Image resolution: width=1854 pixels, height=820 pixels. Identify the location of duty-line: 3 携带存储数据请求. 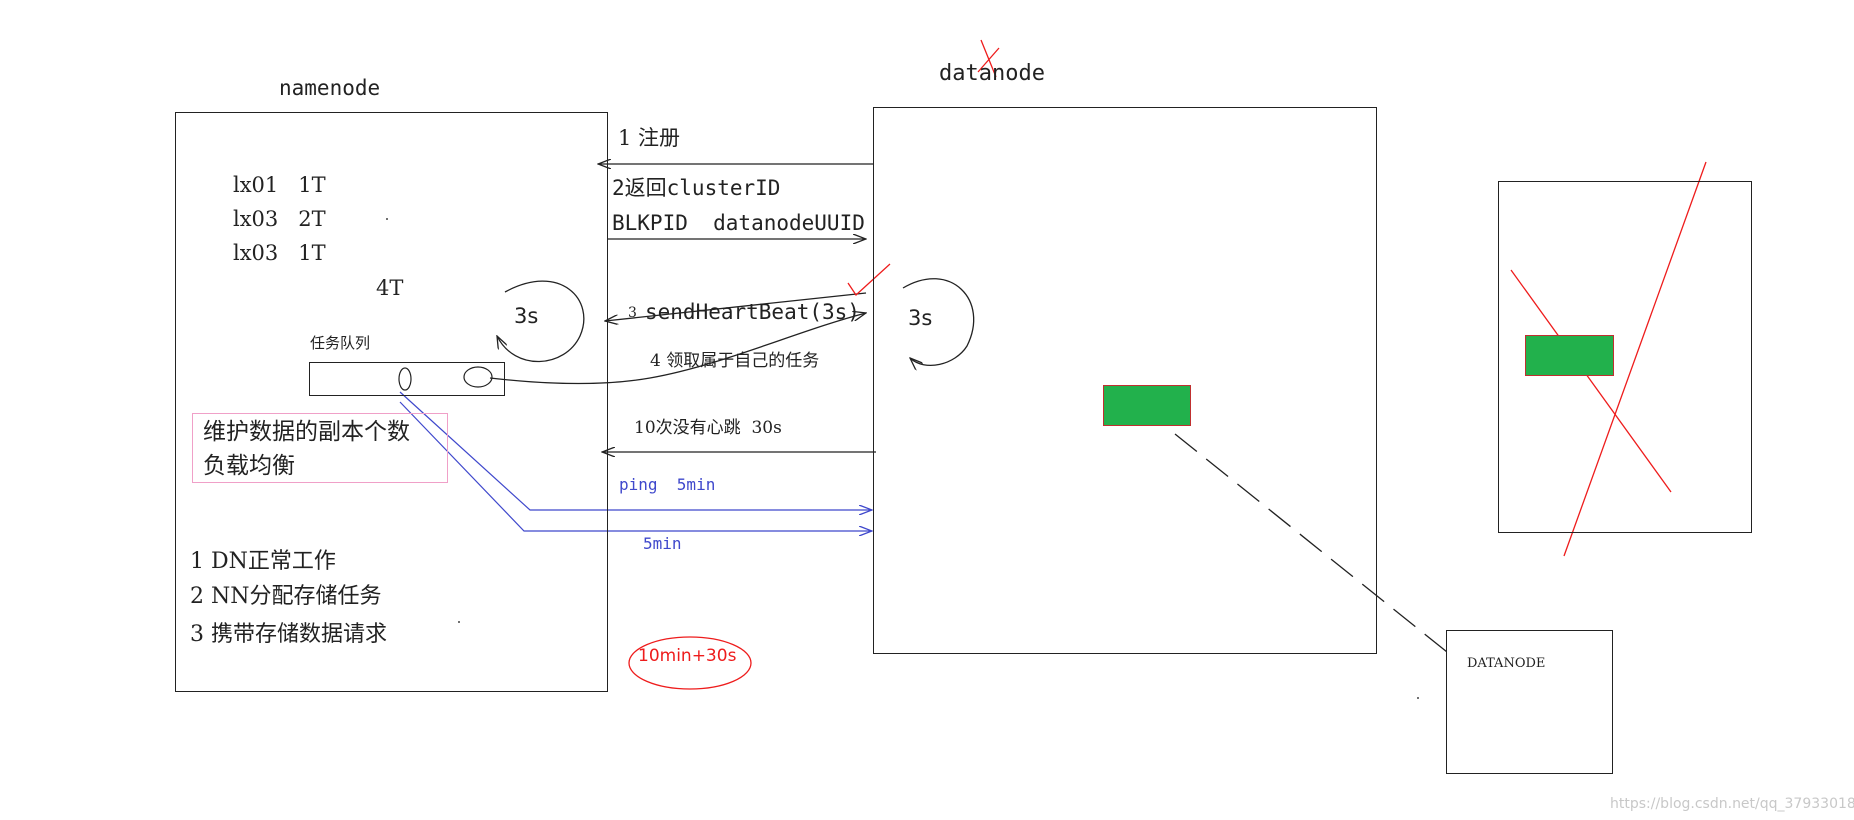
(288, 634).